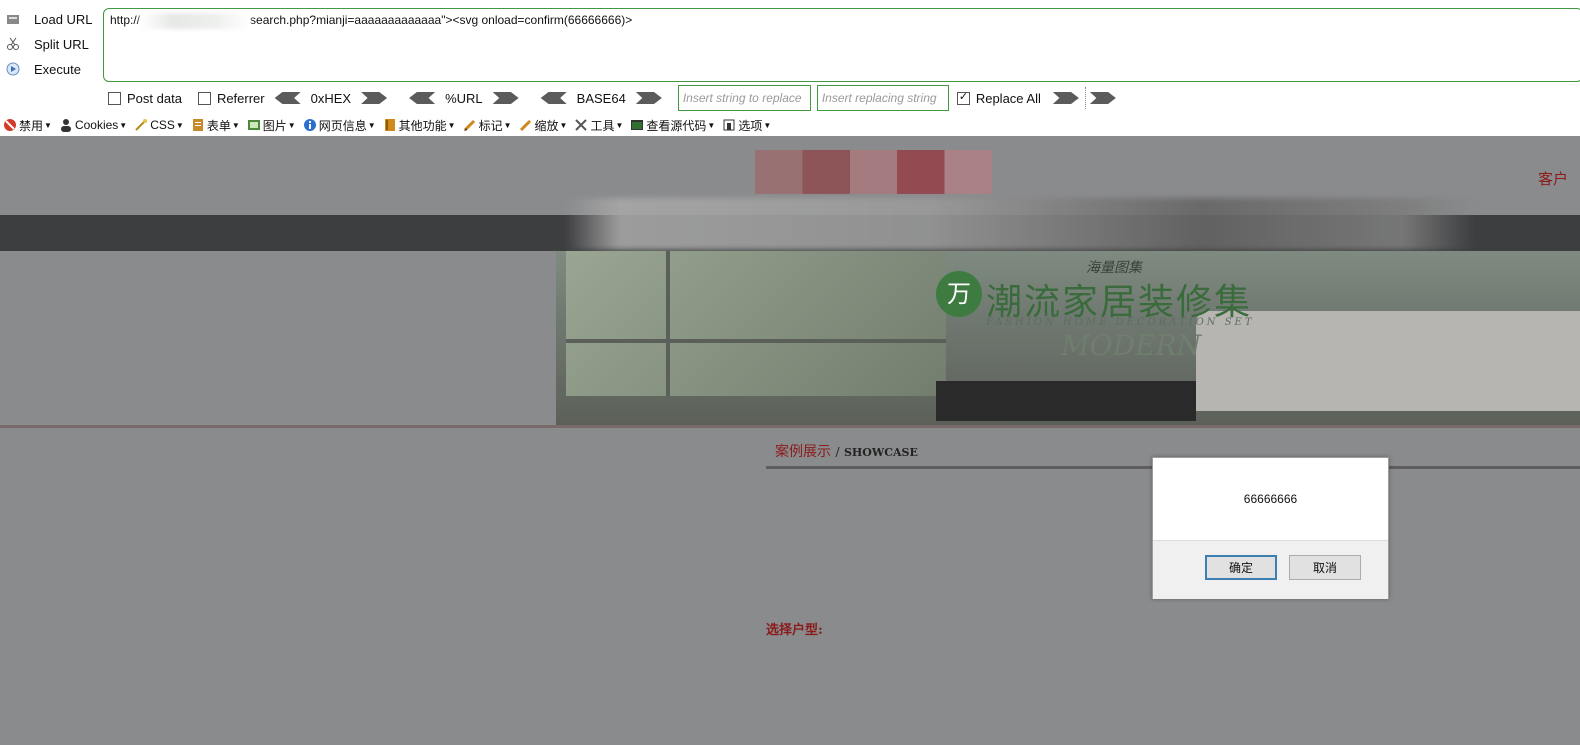  What do you see at coordinates (794, 630) in the screenshot?
I see `choose-layout-label: 选择户型:` at bounding box center [794, 630].